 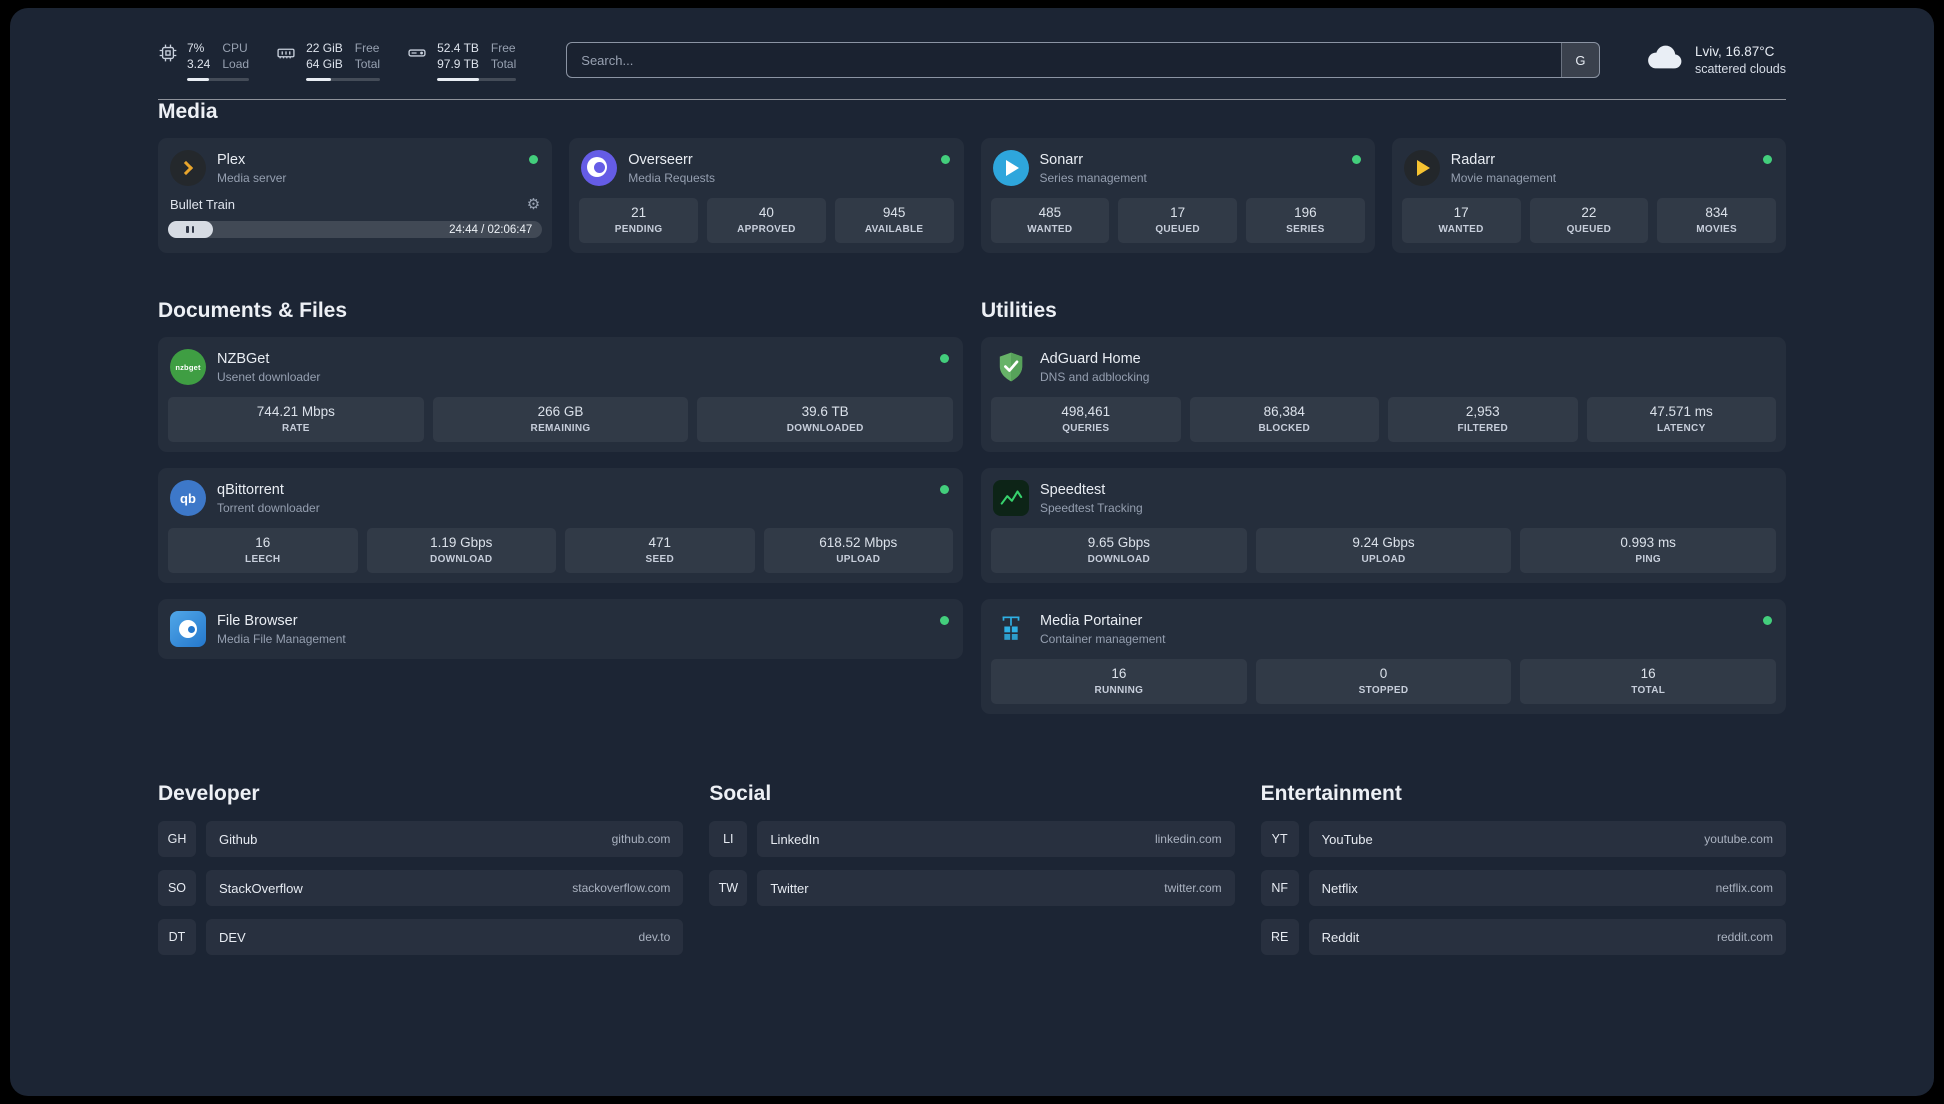 What do you see at coordinates (560, 428) in the screenshot?
I see `stat-label: REMAINING` at bounding box center [560, 428].